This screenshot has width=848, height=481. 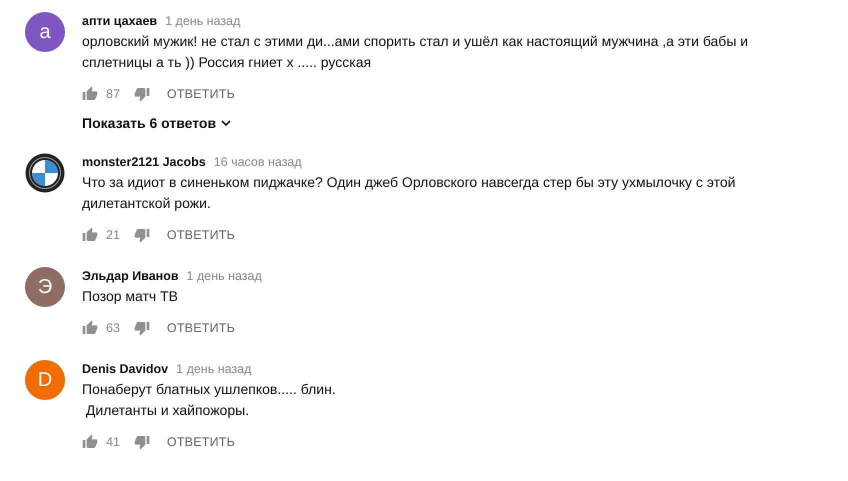 I want to click on comment-text: орловский мужик! не стал с этими ди...ами спорить стал и ушёл как настоящий мужчина ,а эти бабы и сплетницы а ть )) Россия гниет х ..... русская, so click(x=415, y=52).